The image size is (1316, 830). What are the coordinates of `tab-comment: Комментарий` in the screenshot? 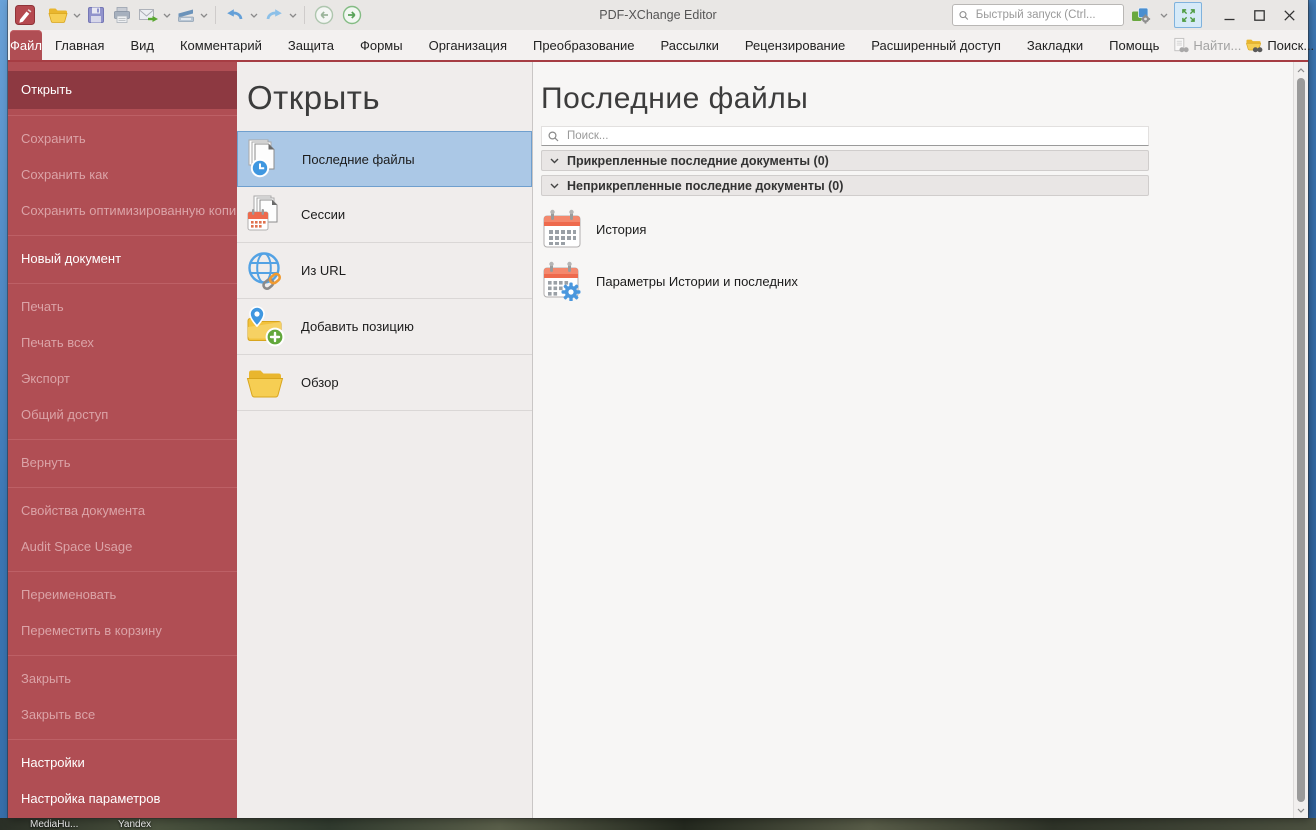 It's located at (221, 45).